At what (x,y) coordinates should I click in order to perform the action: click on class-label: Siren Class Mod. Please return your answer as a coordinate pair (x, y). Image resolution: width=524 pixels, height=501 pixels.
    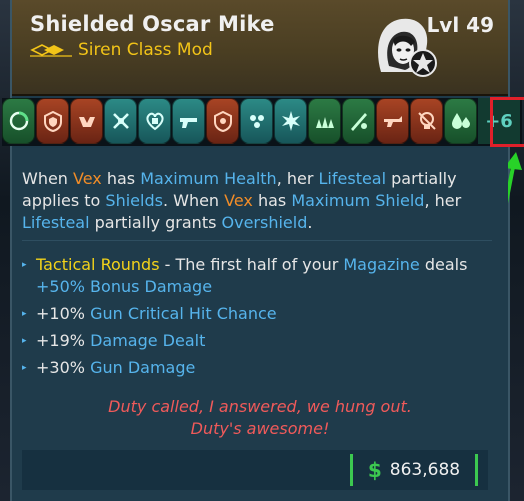
    Looking at the image, I should click on (145, 50).